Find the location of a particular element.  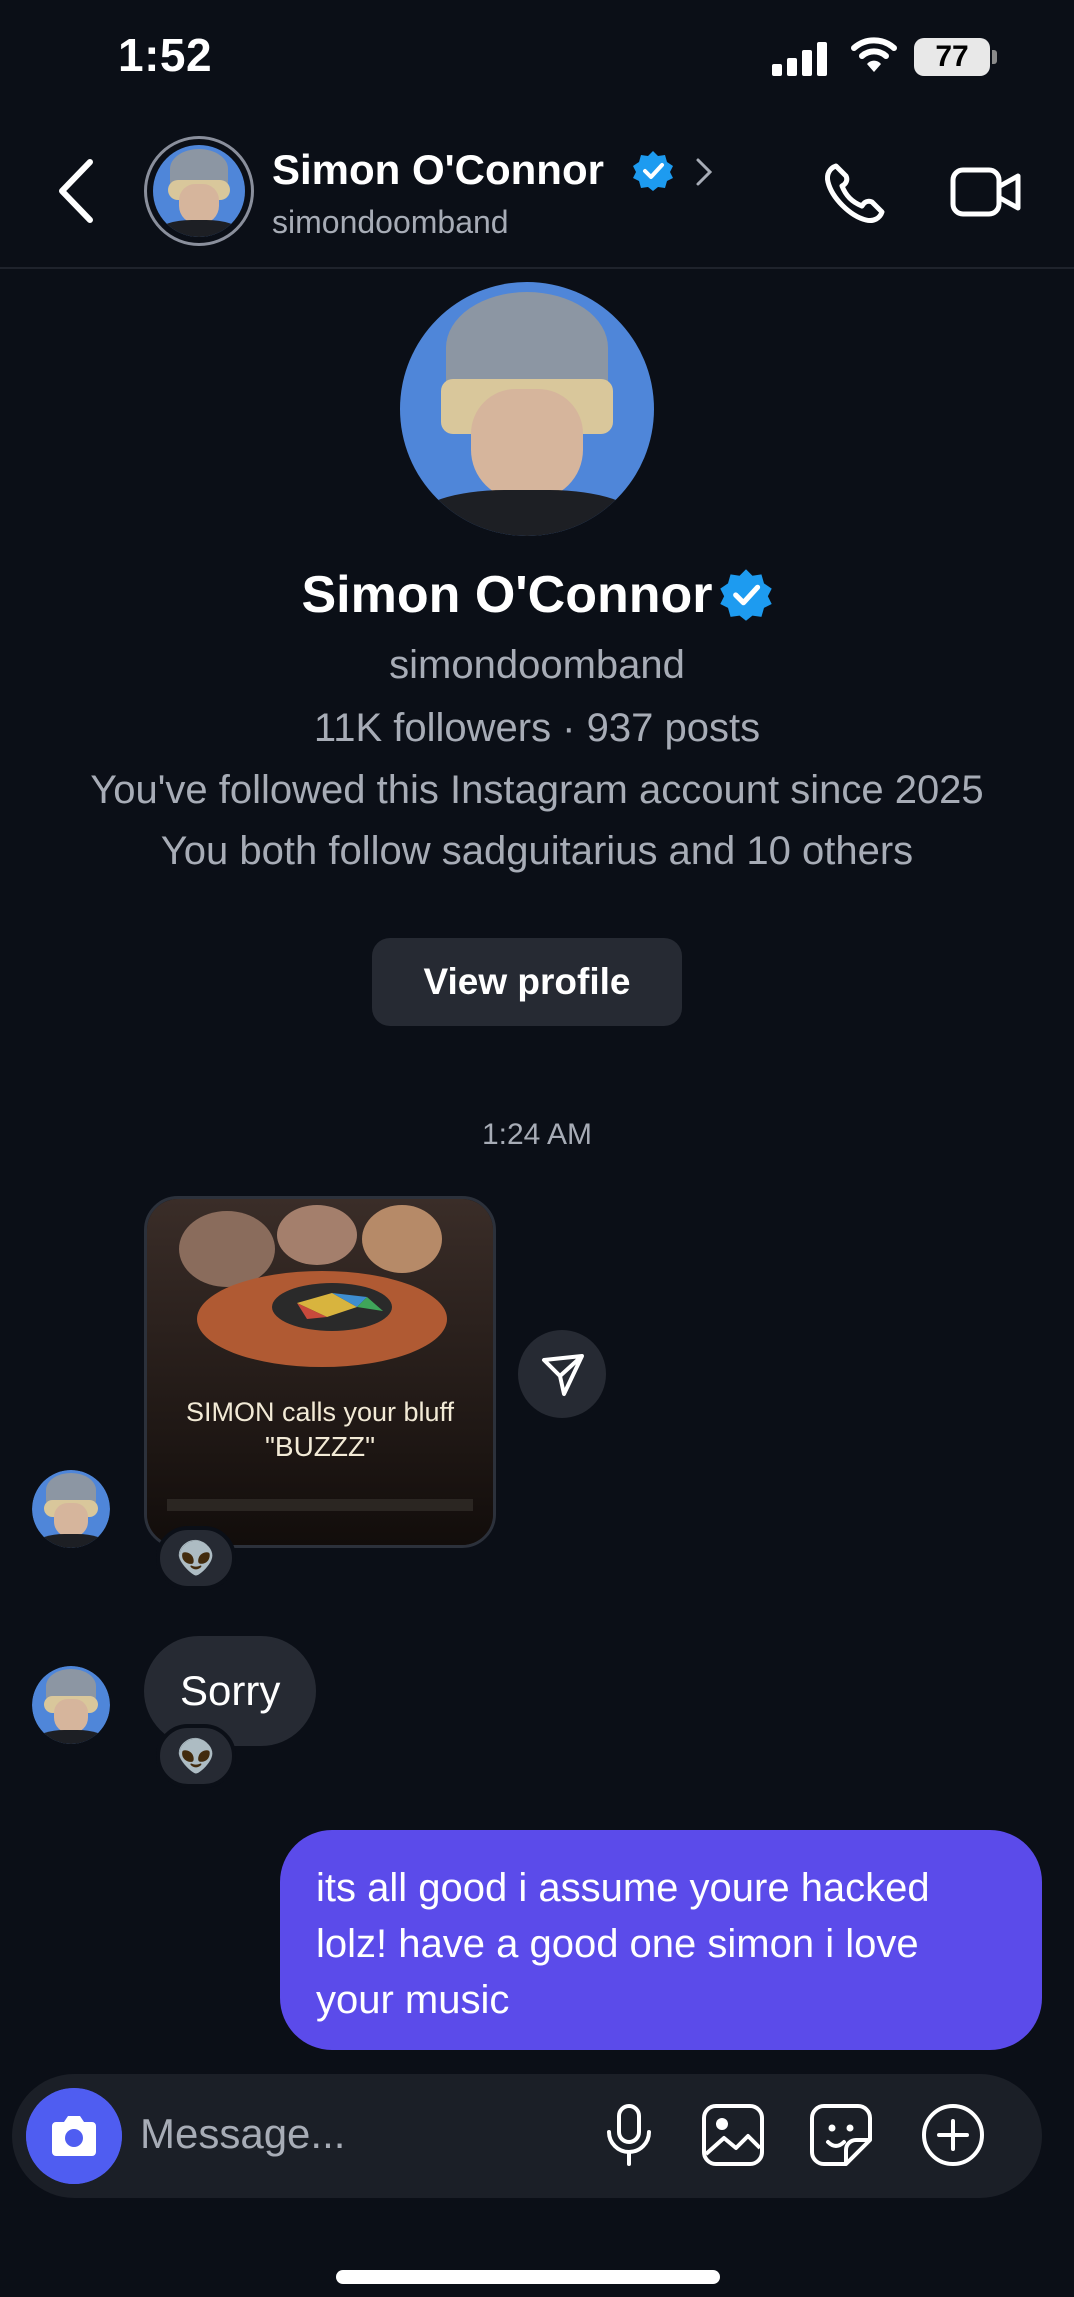

battery-icon: 77 is located at coordinates (952, 57).